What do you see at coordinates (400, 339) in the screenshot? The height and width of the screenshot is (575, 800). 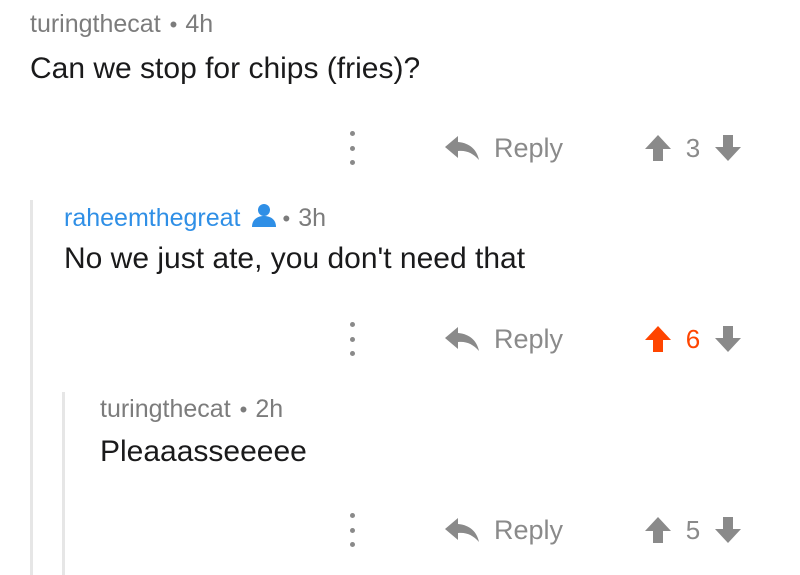 I see `comment-actions: Reply 6` at bounding box center [400, 339].